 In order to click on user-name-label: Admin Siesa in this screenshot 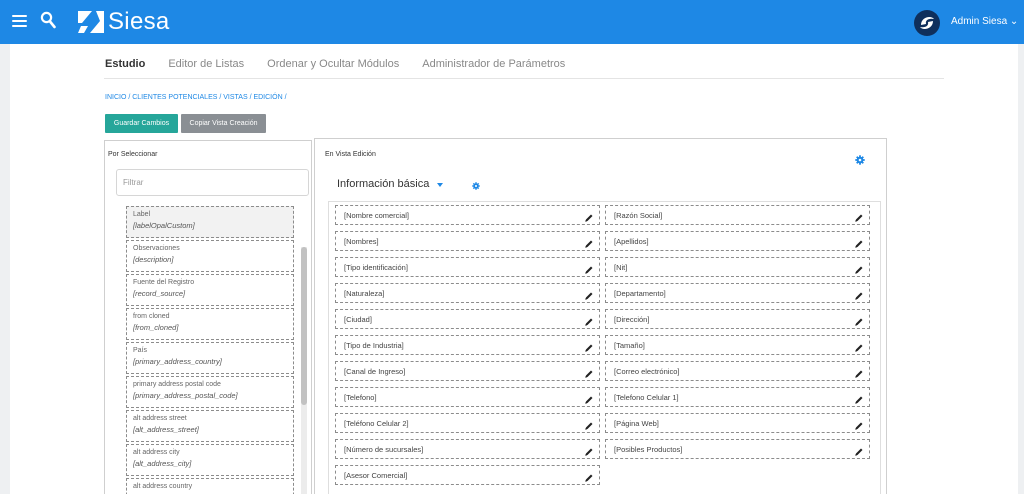, I will do `click(979, 21)`.